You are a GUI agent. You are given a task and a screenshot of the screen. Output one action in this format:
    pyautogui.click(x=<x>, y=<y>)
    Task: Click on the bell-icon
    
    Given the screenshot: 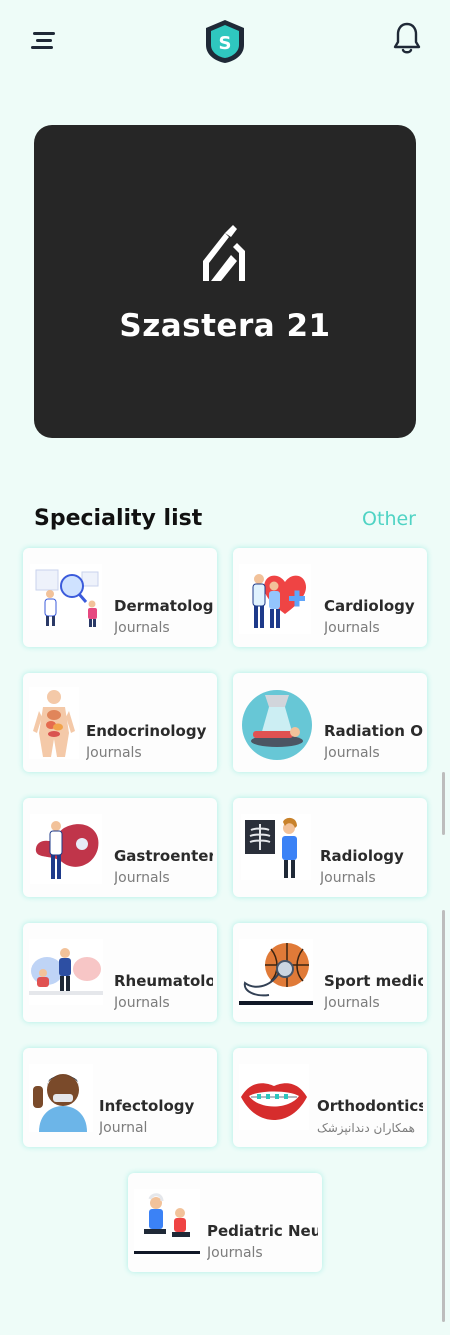 What is the action you would take?
    pyautogui.click(x=407, y=38)
    